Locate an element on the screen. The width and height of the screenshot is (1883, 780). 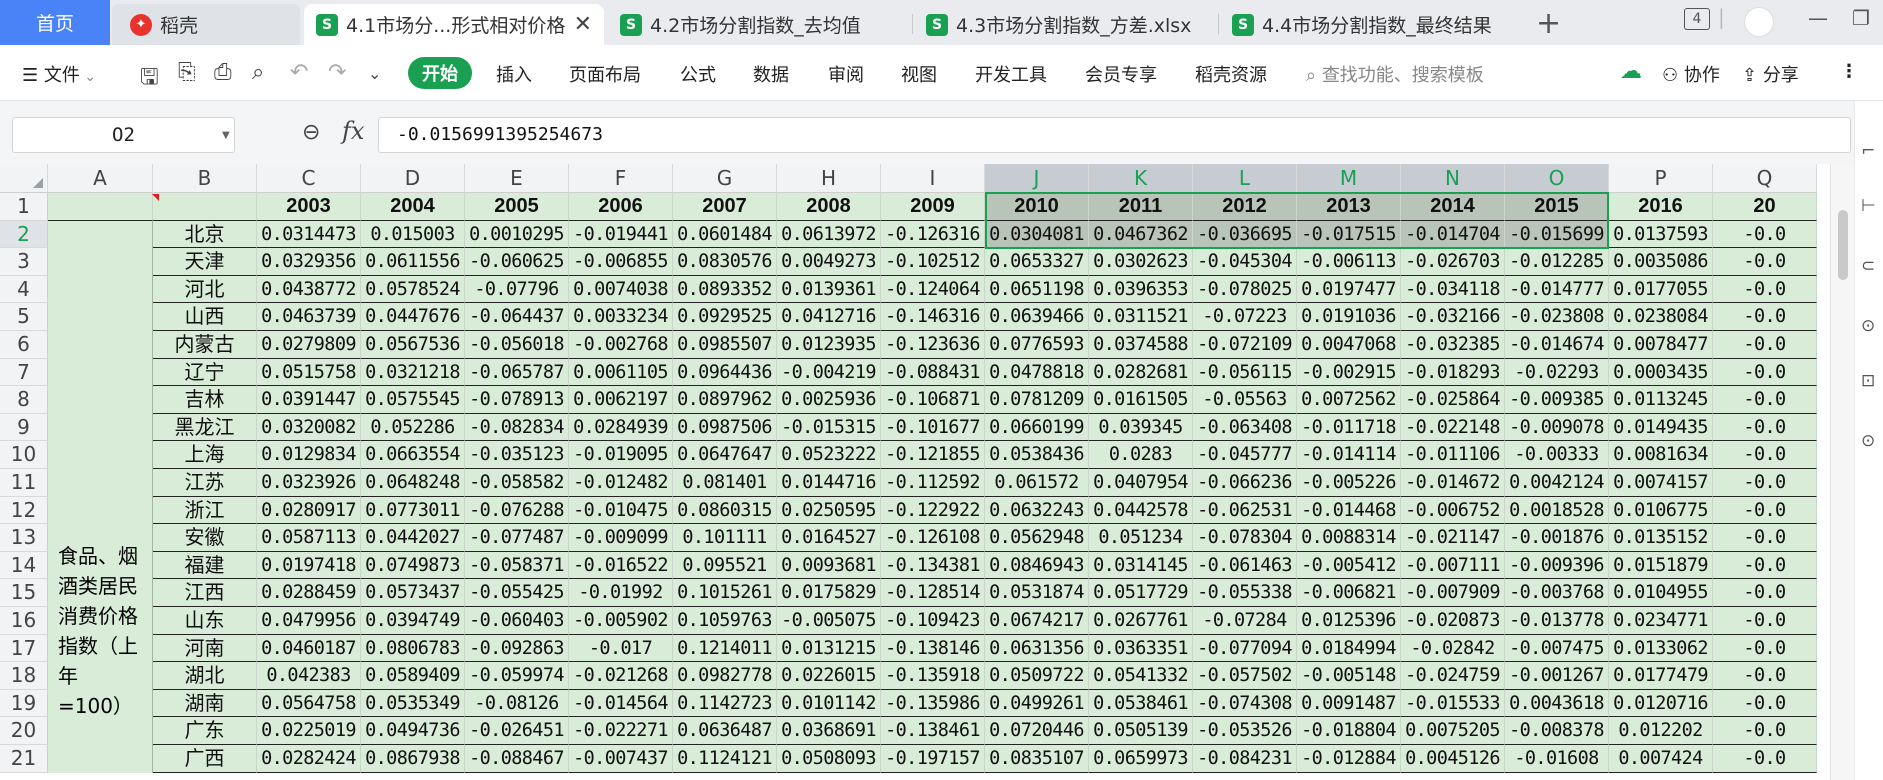
data-cell: -0.014674 is located at coordinates (1557, 345).